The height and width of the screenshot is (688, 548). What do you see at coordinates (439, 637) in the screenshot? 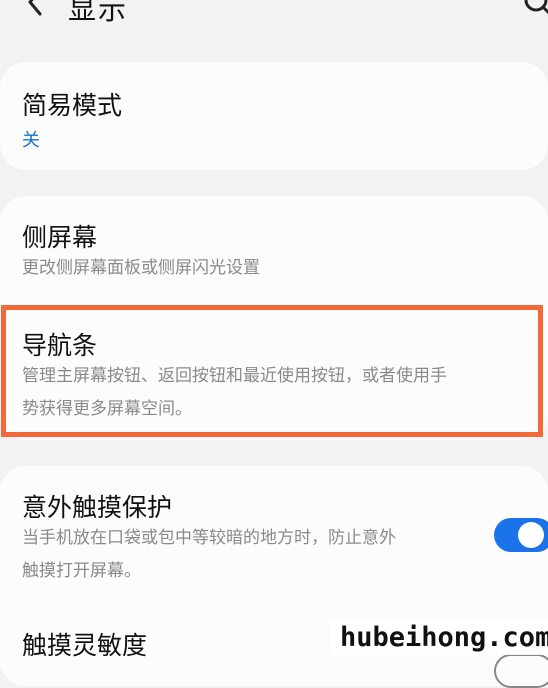
I see `watermark: hubeihong.com` at bounding box center [439, 637].